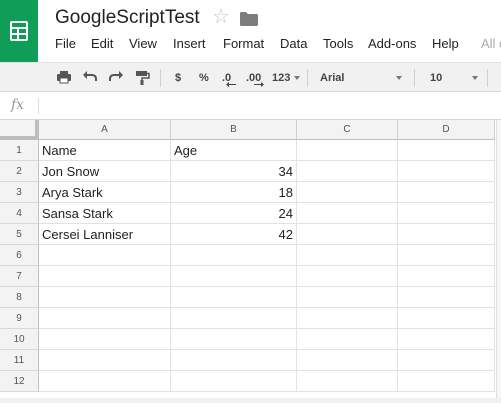 The image size is (501, 403). I want to click on cell-d7, so click(446, 276).